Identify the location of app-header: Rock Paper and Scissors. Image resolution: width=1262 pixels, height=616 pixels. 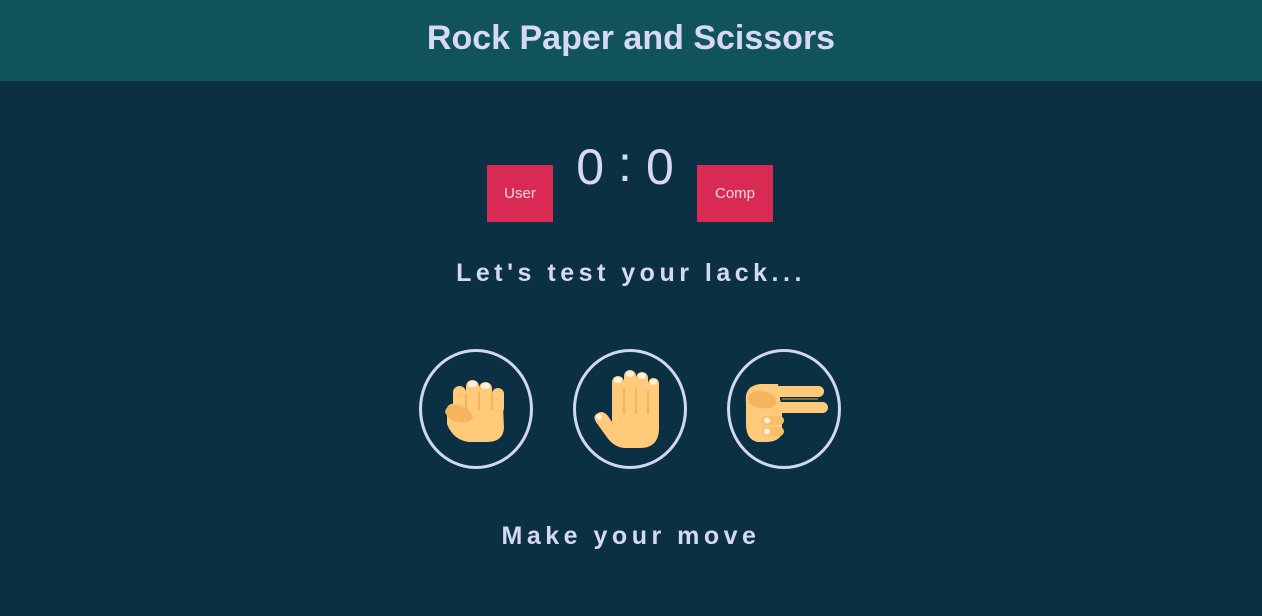
(631, 40).